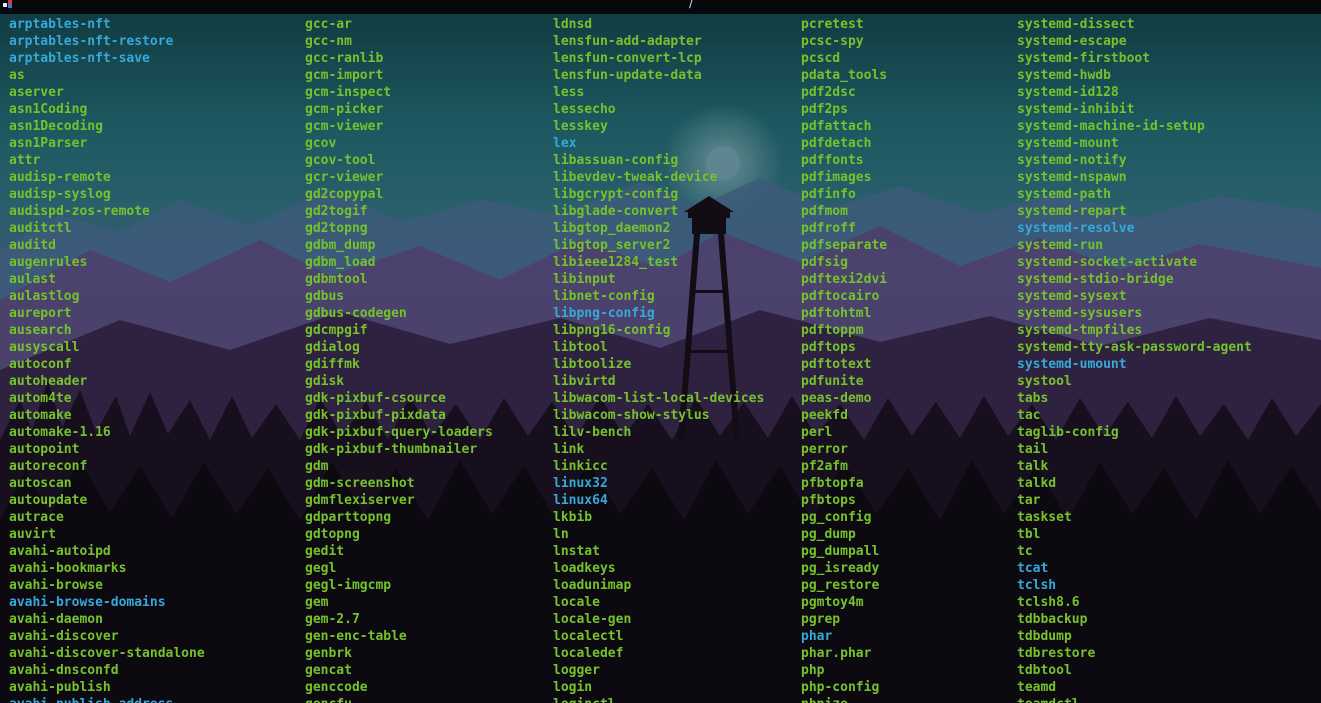  What do you see at coordinates (813, 670) in the screenshot?
I see `executable-entry: php` at bounding box center [813, 670].